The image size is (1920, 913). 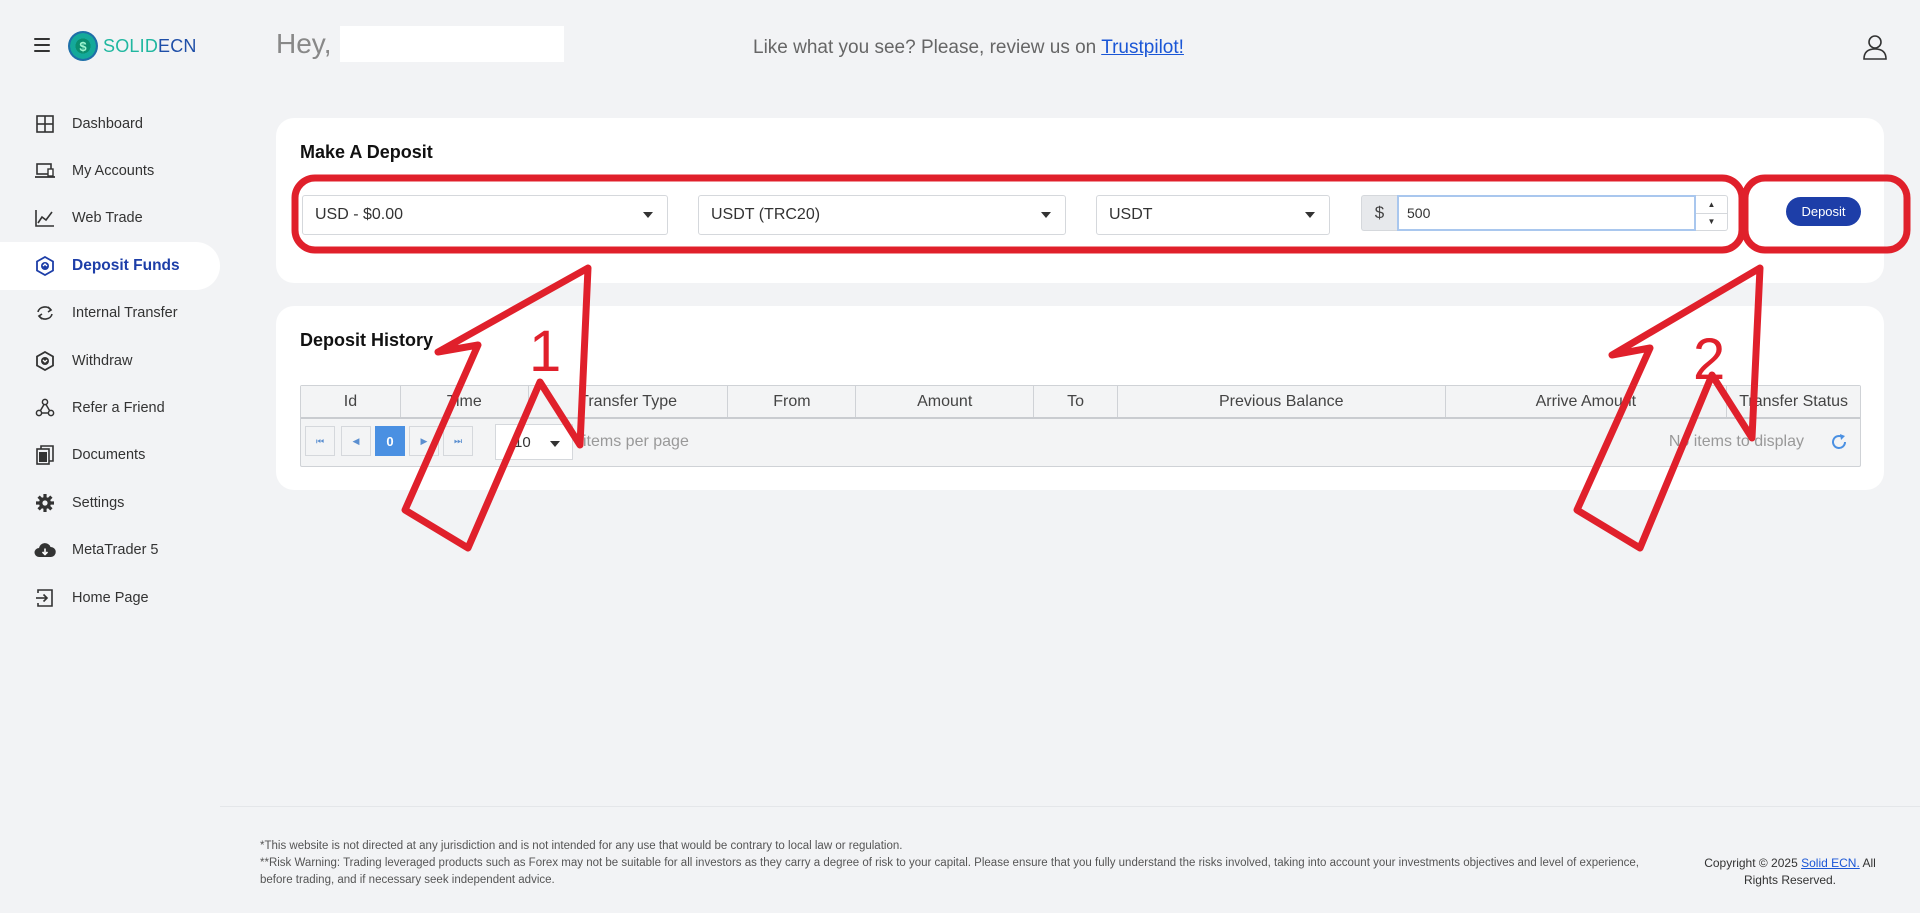 I want to click on amount-stepper: ▲ ▼, so click(x=1712, y=213).